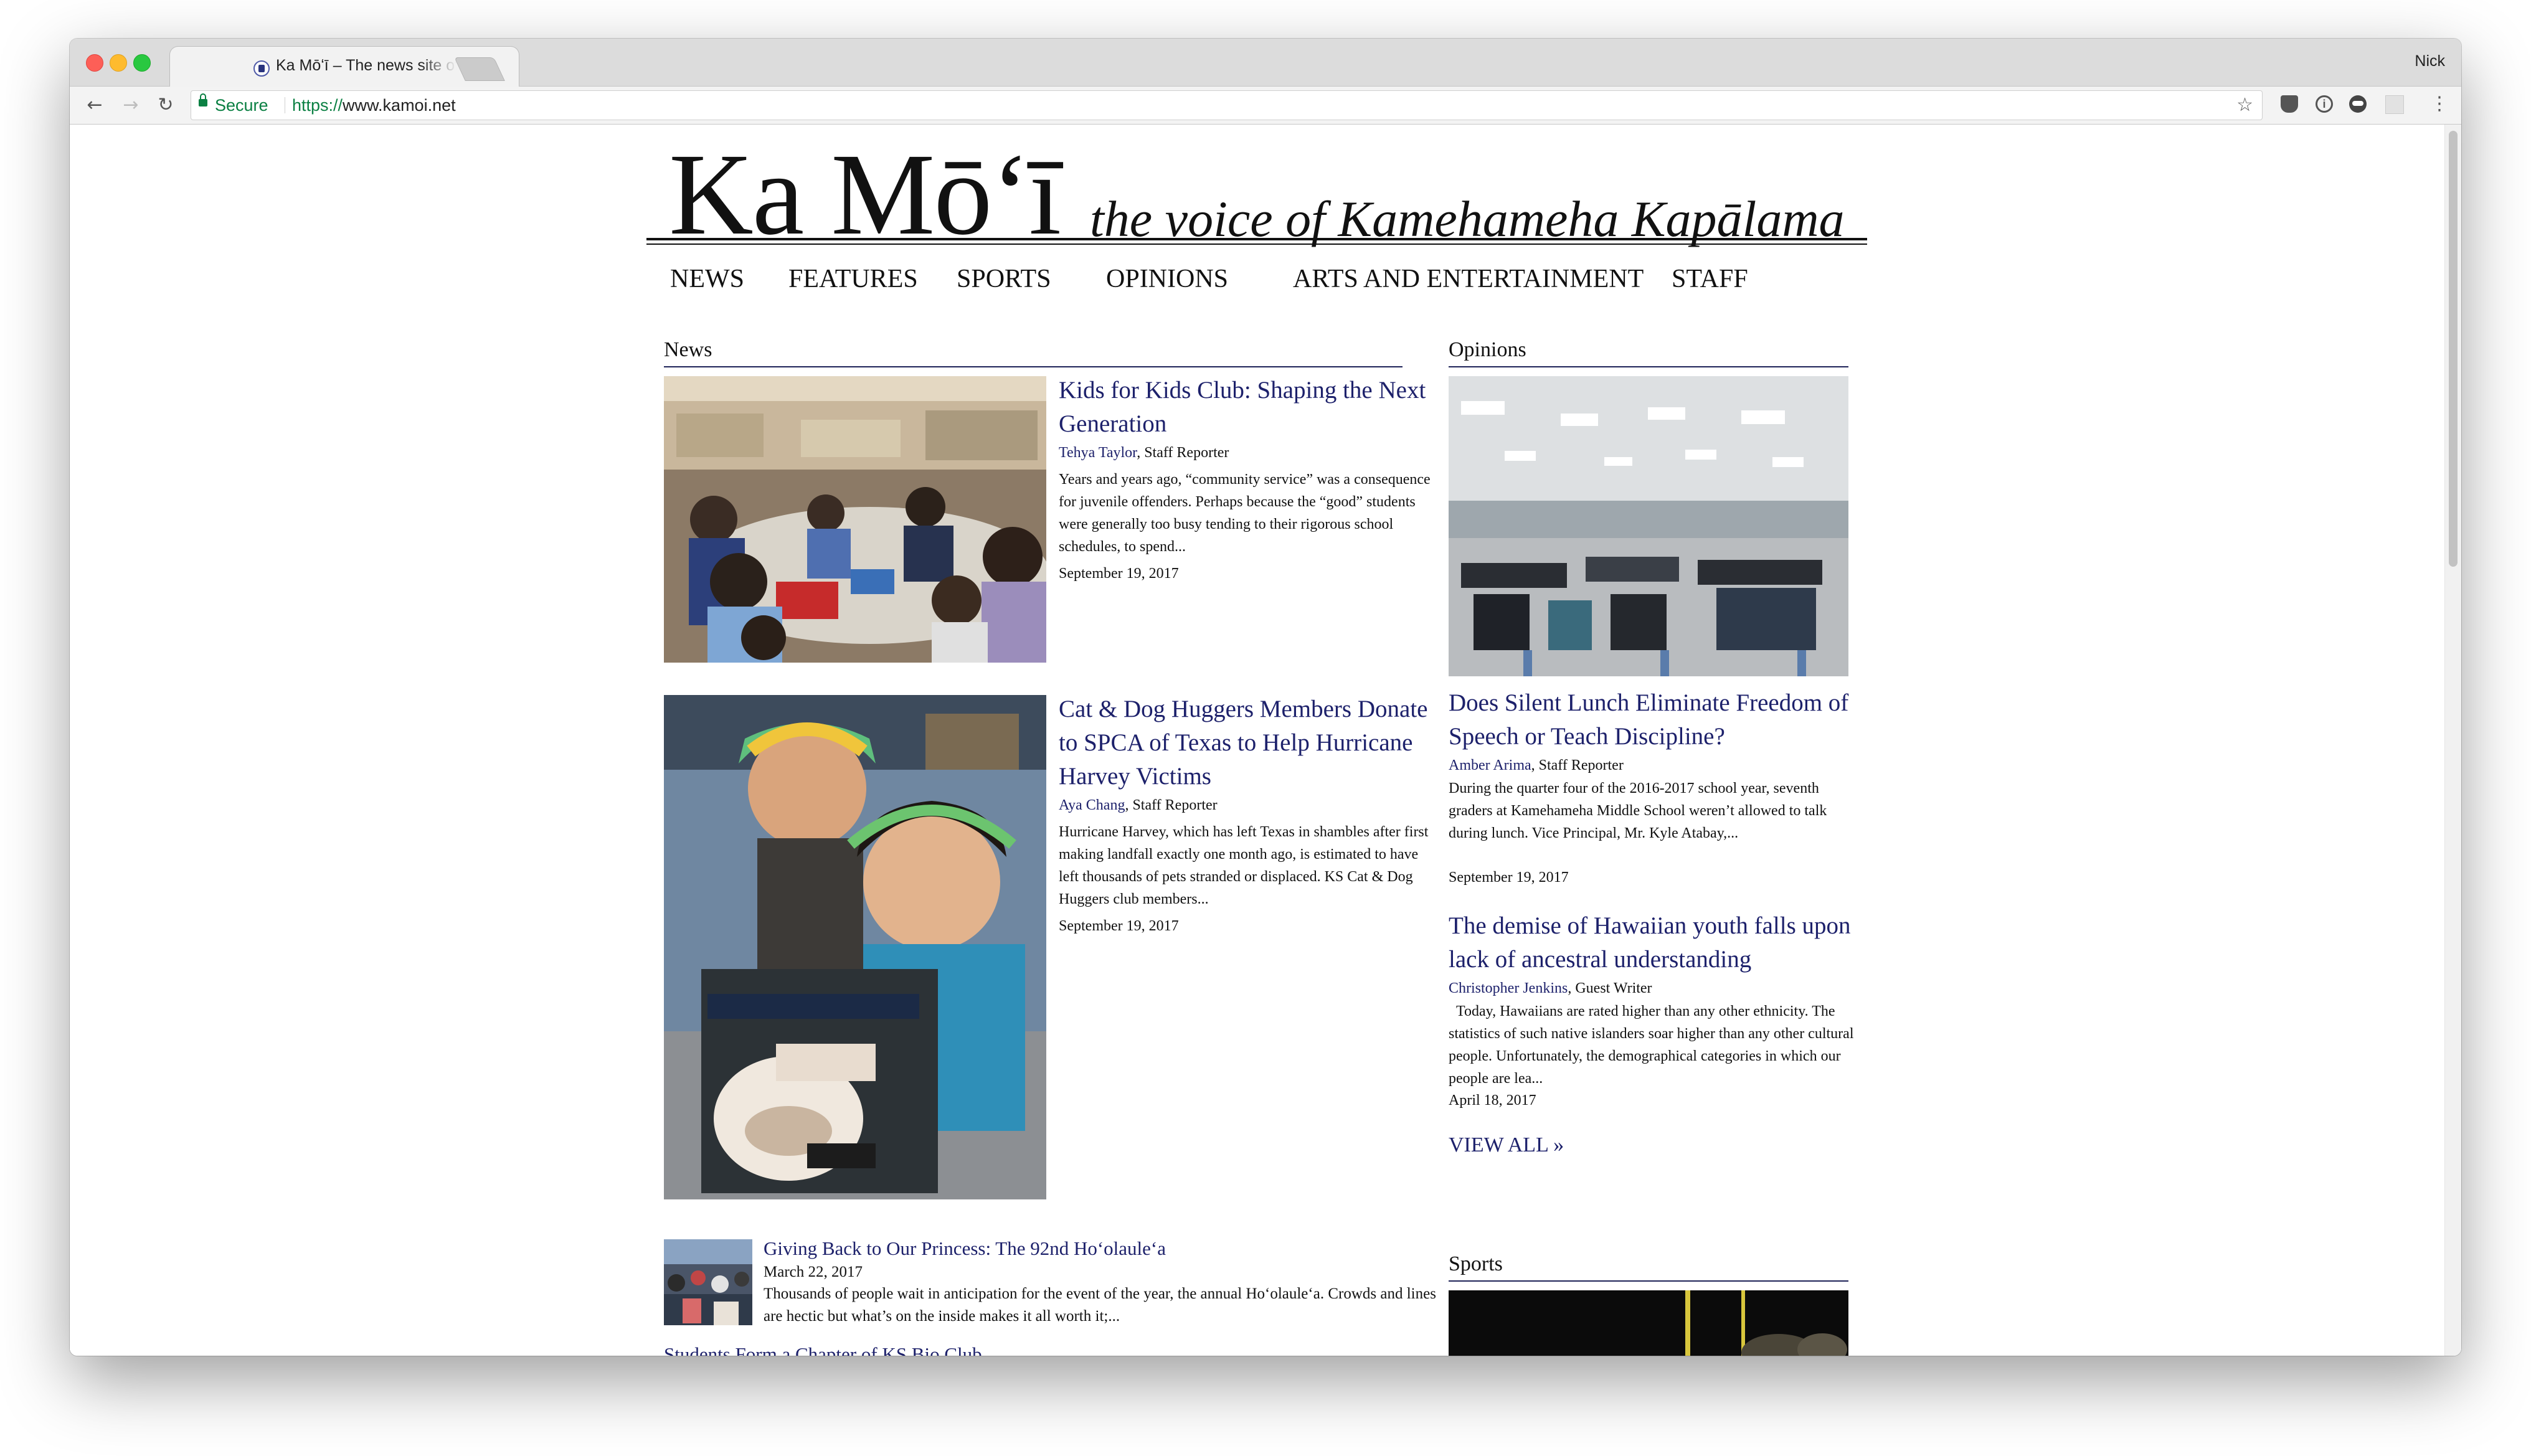 This screenshot has height=1456, width=2531. I want to click on site-favicon-icon, so click(261, 68).